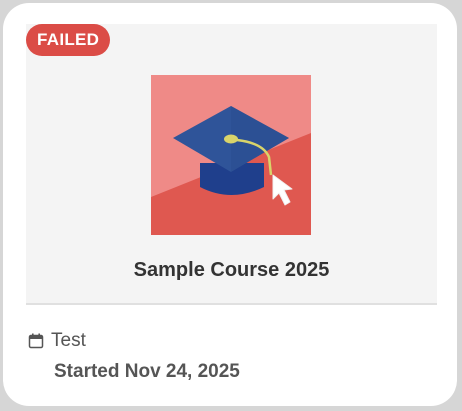 The height and width of the screenshot is (411, 462). What do you see at coordinates (134, 356) in the screenshot?
I see `course-meta: Test Started Nov 24, 2025` at bounding box center [134, 356].